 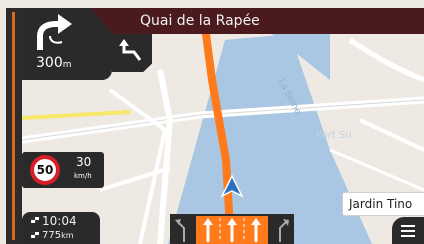 What do you see at coordinates (54, 32) in the screenshot?
I see `turn-right-keep-left-icon` at bounding box center [54, 32].